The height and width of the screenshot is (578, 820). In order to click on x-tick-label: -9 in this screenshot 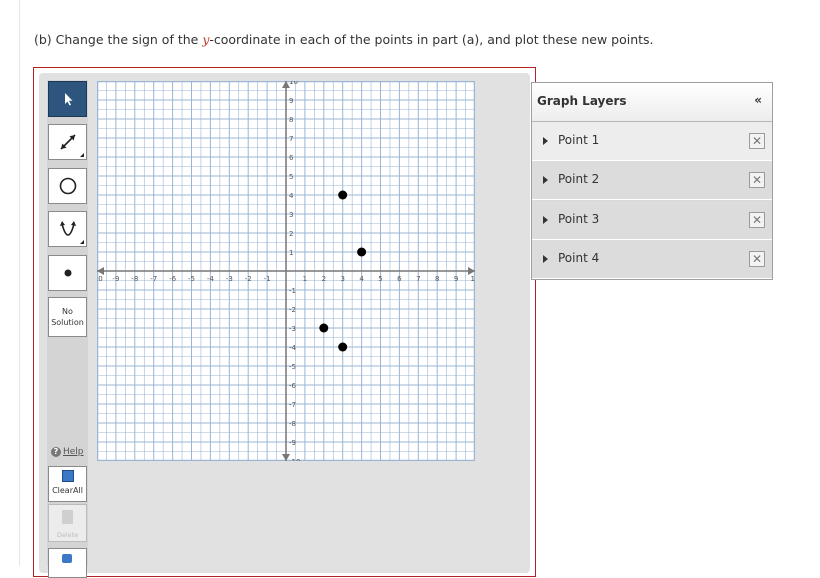, I will do `click(115, 279)`.